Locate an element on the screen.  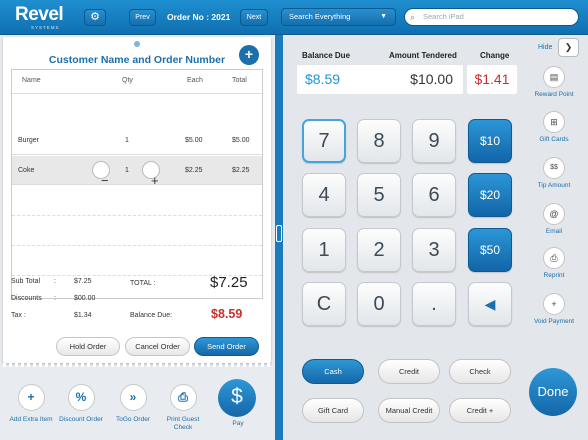
chevron-right-icon: ❯ is located at coordinates (568, 47).